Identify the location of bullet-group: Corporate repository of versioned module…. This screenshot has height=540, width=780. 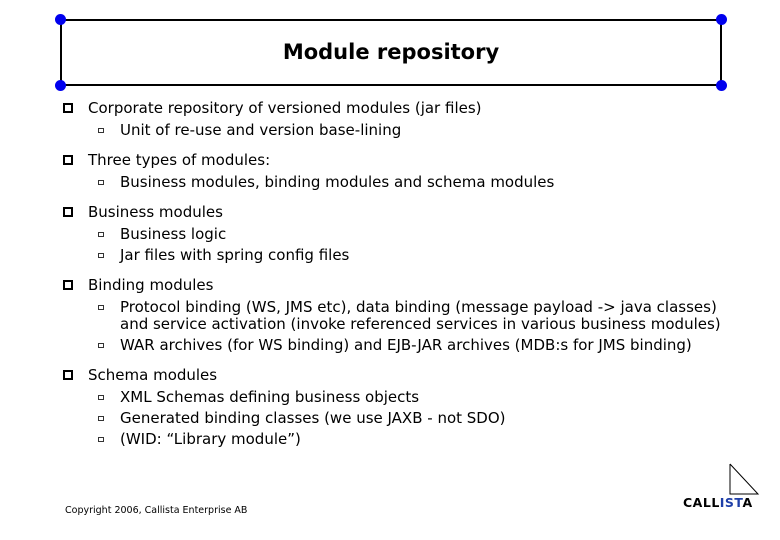
(393, 119).